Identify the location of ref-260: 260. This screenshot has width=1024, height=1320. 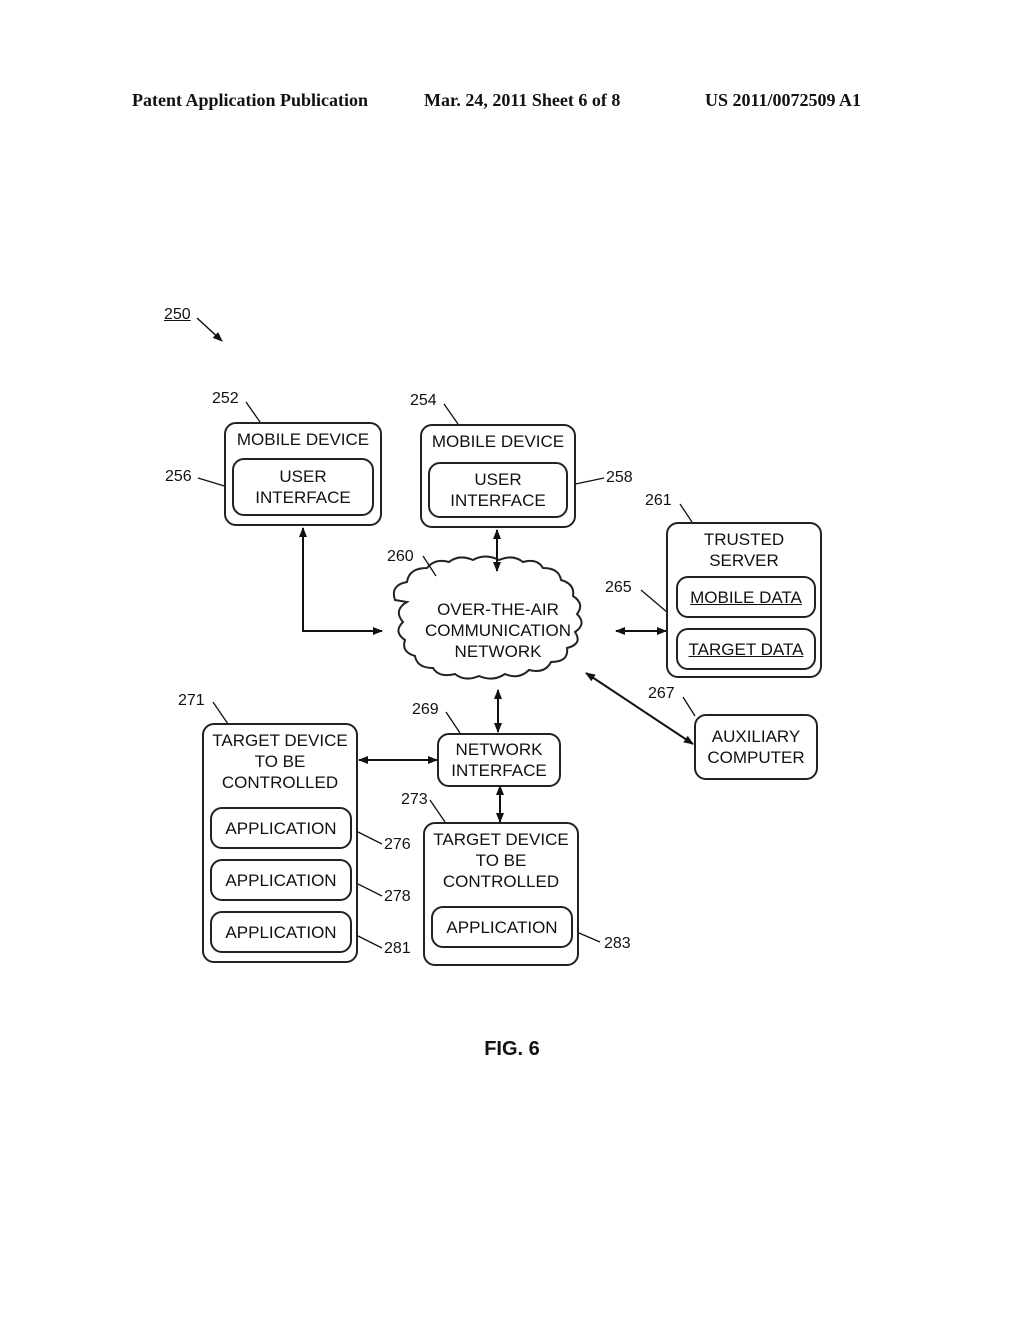
(400, 556).